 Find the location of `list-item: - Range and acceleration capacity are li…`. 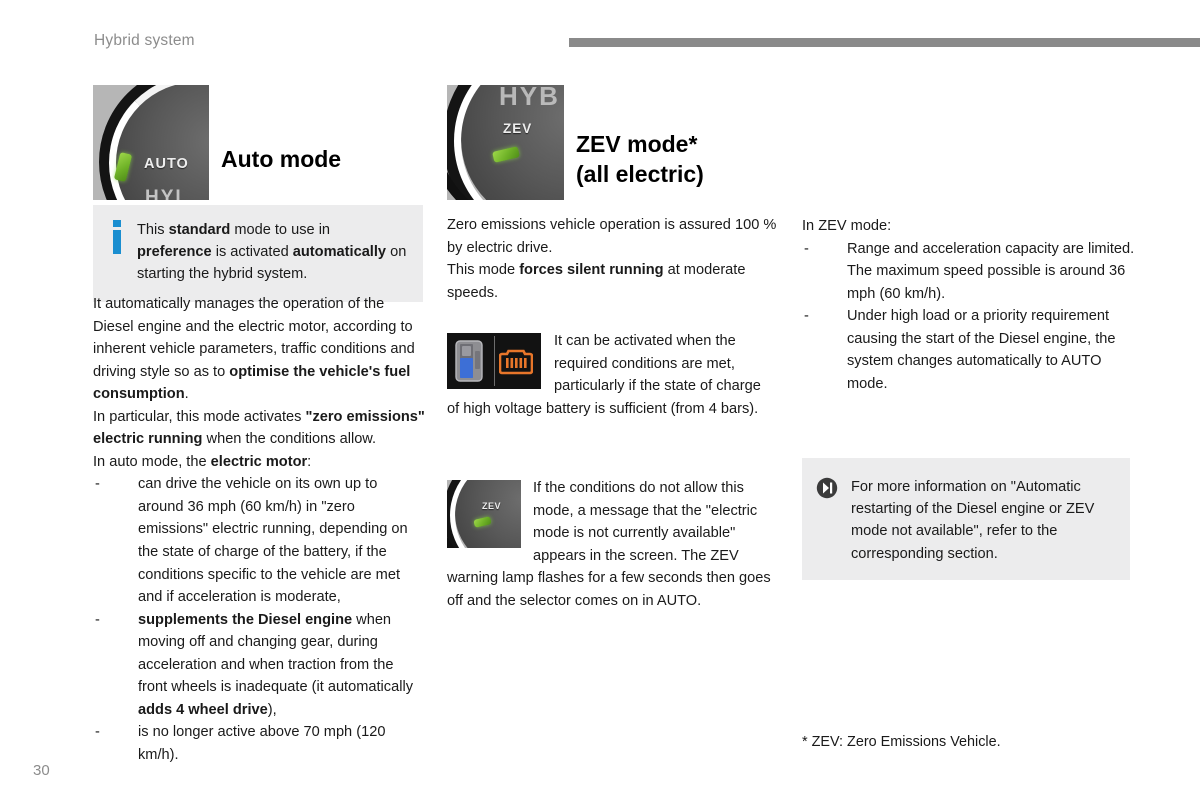

list-item: - Range and acceleration capacity are li… is located at coordinates (969, 272).